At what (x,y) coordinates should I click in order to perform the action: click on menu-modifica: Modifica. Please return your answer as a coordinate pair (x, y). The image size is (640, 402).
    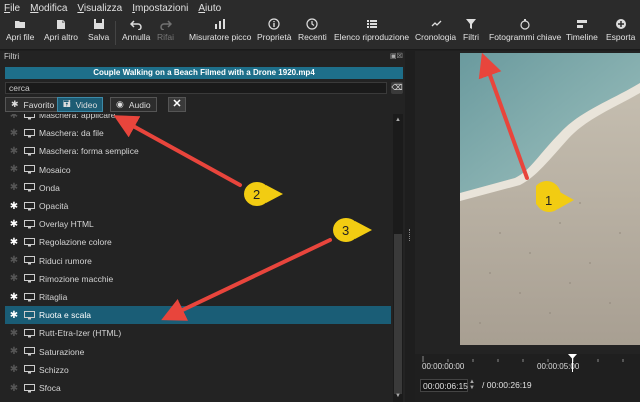
    Looking at the image, I should click on (48, 8).